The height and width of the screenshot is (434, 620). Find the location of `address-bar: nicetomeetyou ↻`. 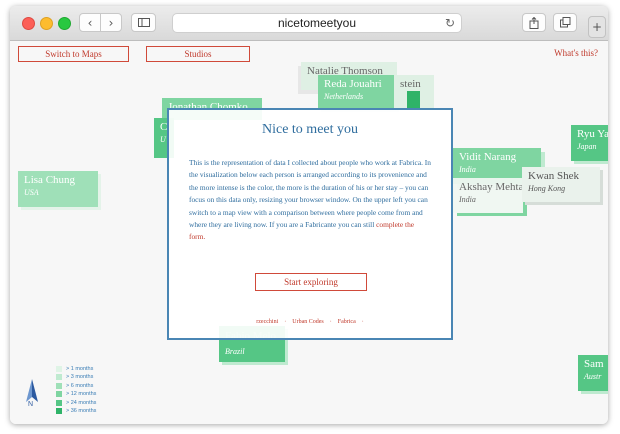

address-bar: nicetomeetyou ↻ is located at coordinates (317, 23).